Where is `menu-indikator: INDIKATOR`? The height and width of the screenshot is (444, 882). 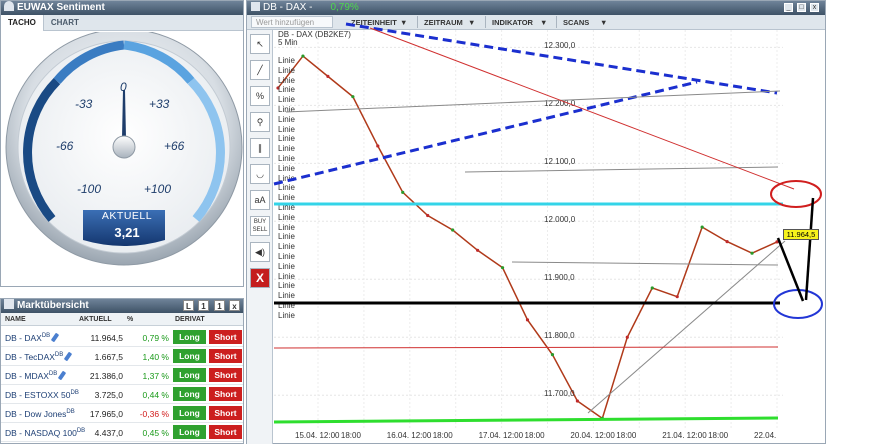
menu-indikator: INDIKATOR is located at coordinates (512, 22).